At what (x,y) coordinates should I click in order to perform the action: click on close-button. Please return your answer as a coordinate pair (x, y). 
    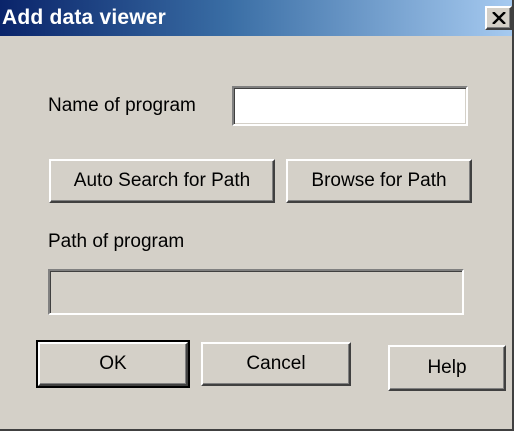
    Looking at the image, I should click on (498, 18).